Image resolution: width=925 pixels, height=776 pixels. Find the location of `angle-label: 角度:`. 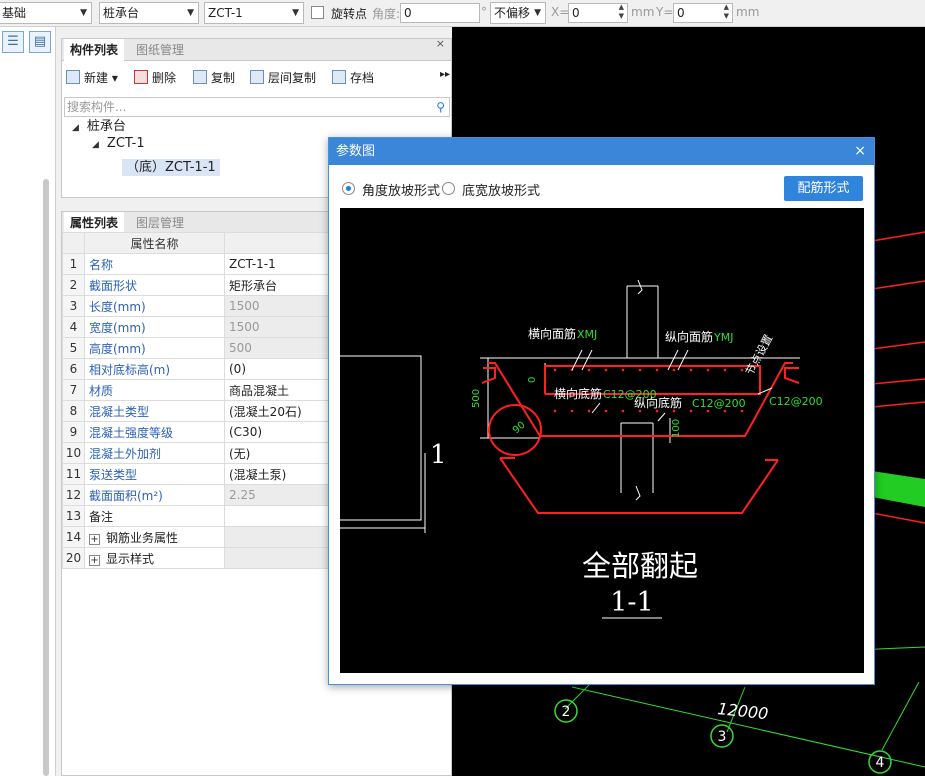

angle-label: 角度: is located at coordinates (386, 14).